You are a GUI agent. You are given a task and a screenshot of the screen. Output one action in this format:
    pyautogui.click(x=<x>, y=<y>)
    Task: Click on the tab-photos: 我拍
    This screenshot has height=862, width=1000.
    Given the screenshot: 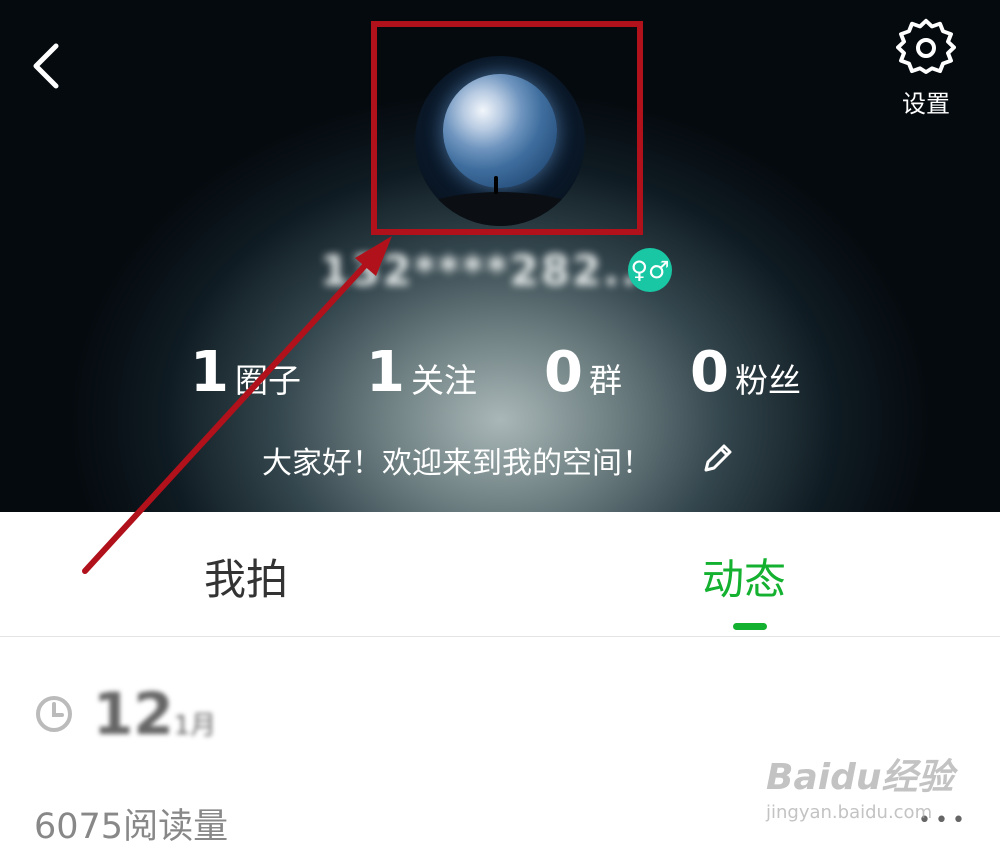 What is the action you would take?
    pyautogui.click(x=246, y=576)
    